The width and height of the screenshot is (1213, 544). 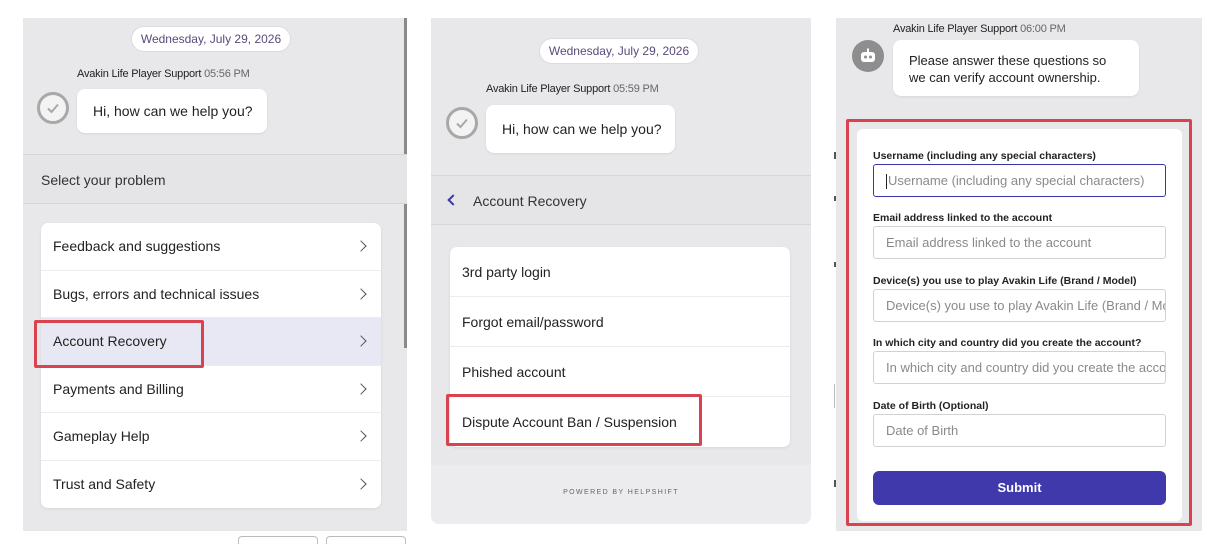 What do you see at coordinates (211, 437) in the screenshot?
I see `menu-item-gameplay: Gameplay Help` at bounding box center [211, 437].